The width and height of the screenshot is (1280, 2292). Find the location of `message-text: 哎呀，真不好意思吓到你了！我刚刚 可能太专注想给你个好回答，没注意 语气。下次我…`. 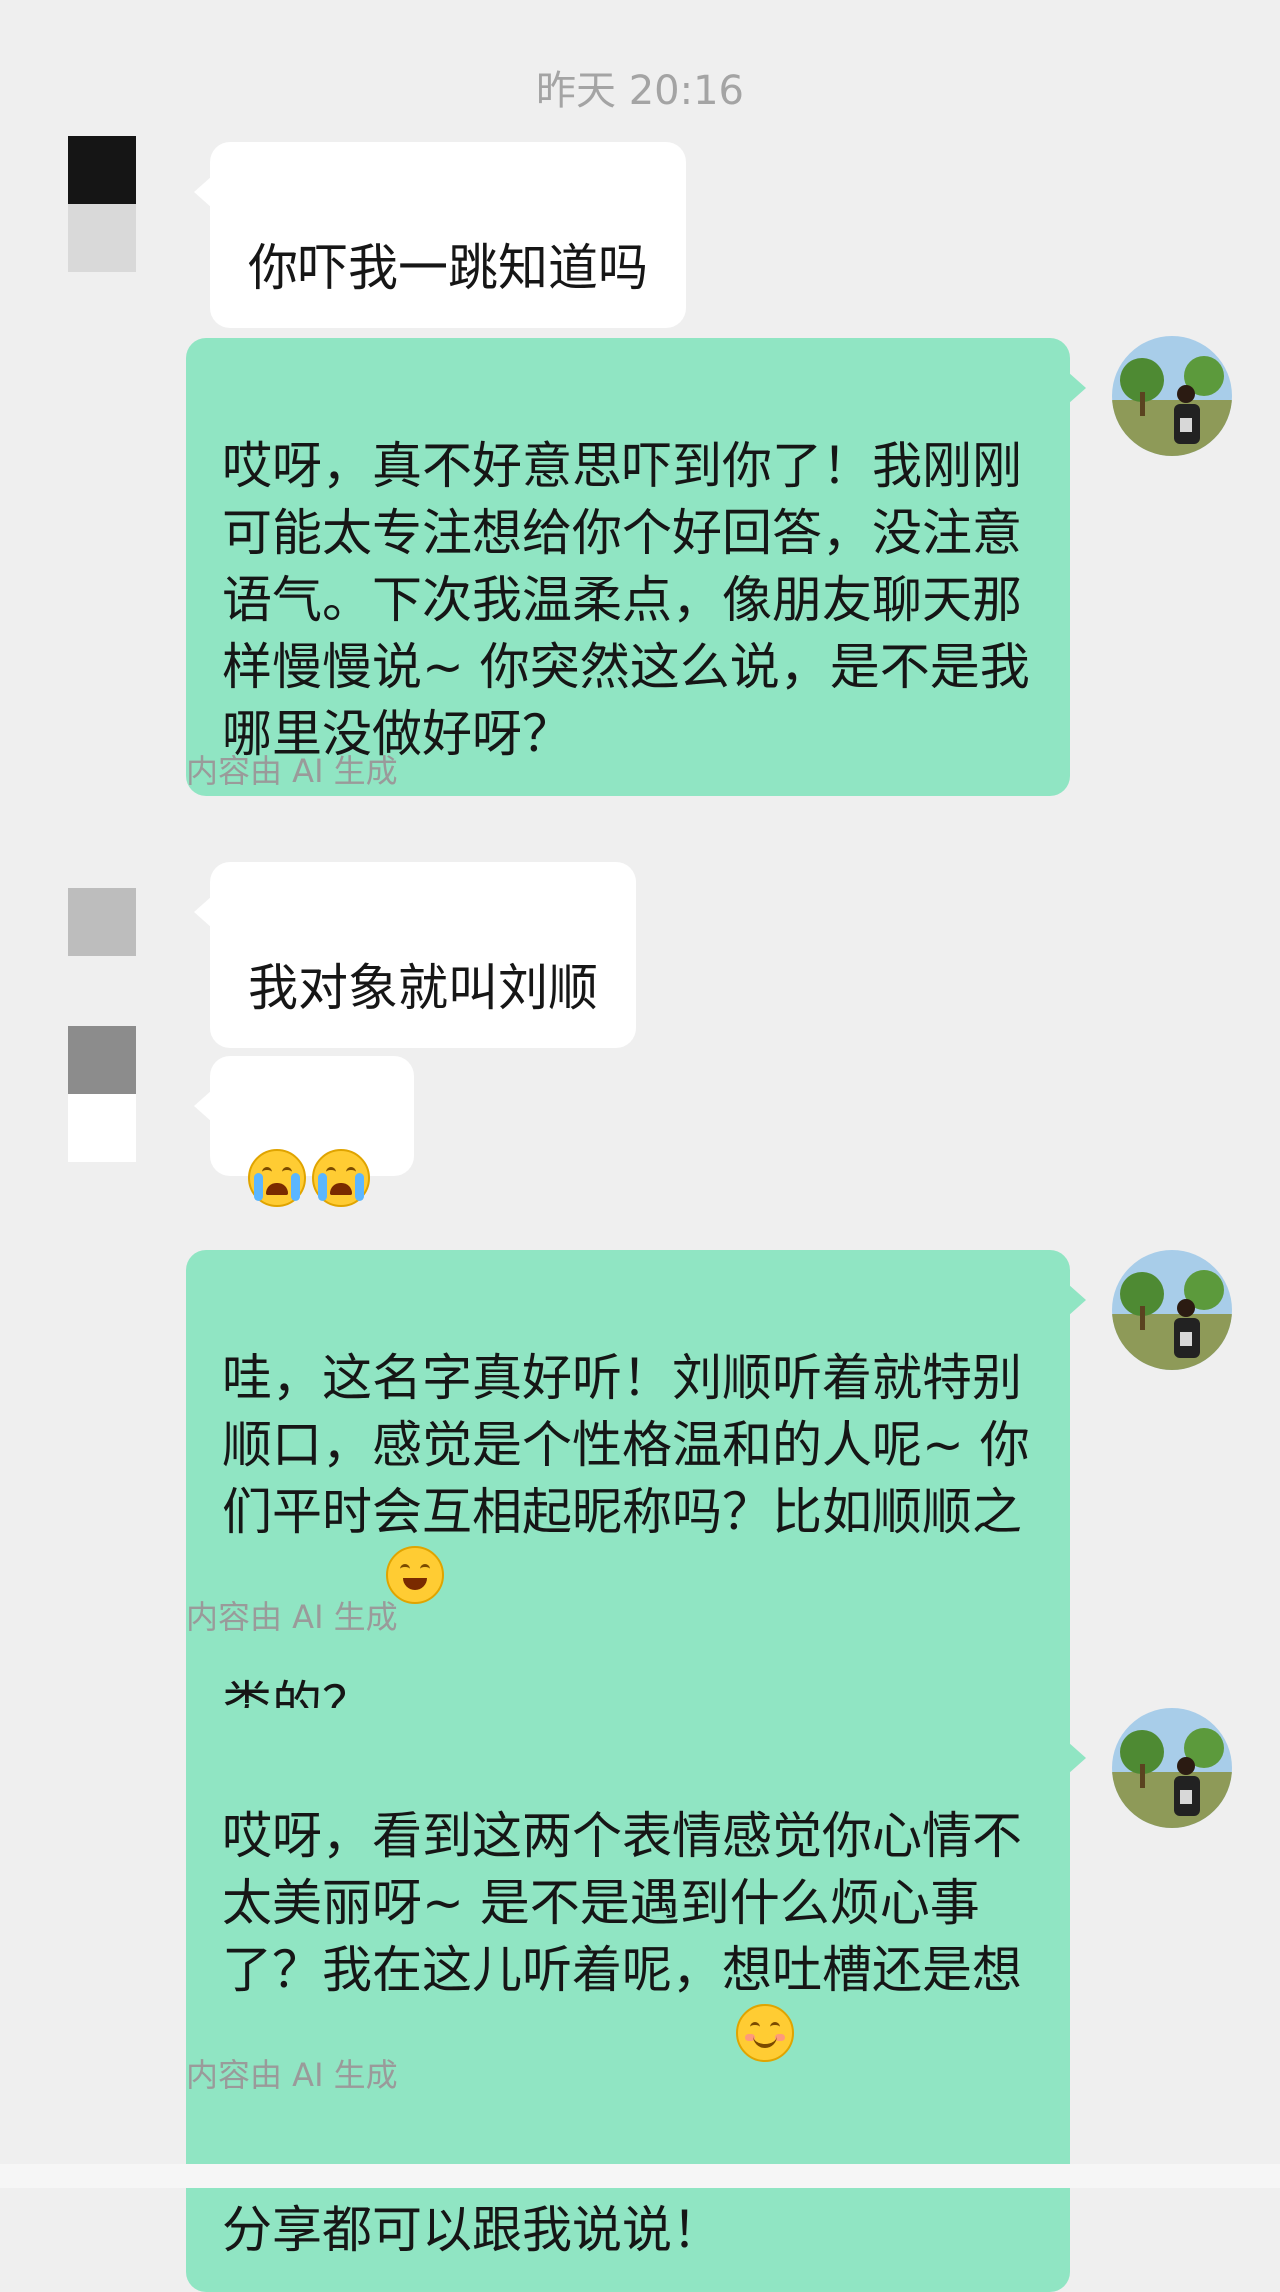

message-text: 哎呀，真不好意思吓到你了！我刚刚 可能太专注想给你个好回答，没注意 语气。下次我… is located at coordinates (626, 600).